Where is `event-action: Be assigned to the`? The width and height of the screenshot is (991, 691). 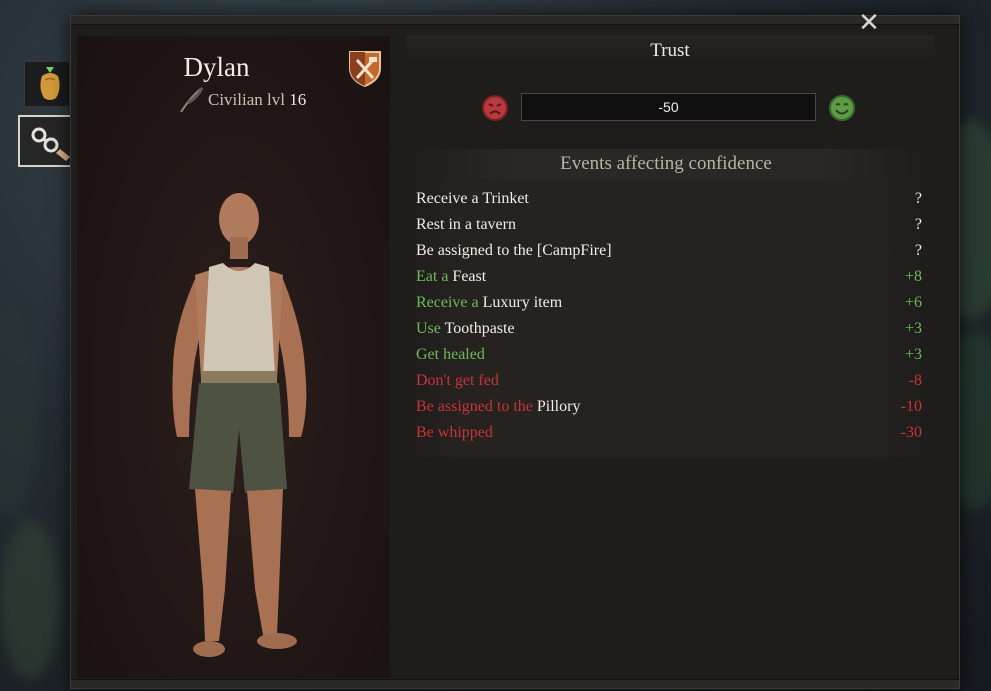
event-action: Be assigned to the is located at coordinates (476, 406).